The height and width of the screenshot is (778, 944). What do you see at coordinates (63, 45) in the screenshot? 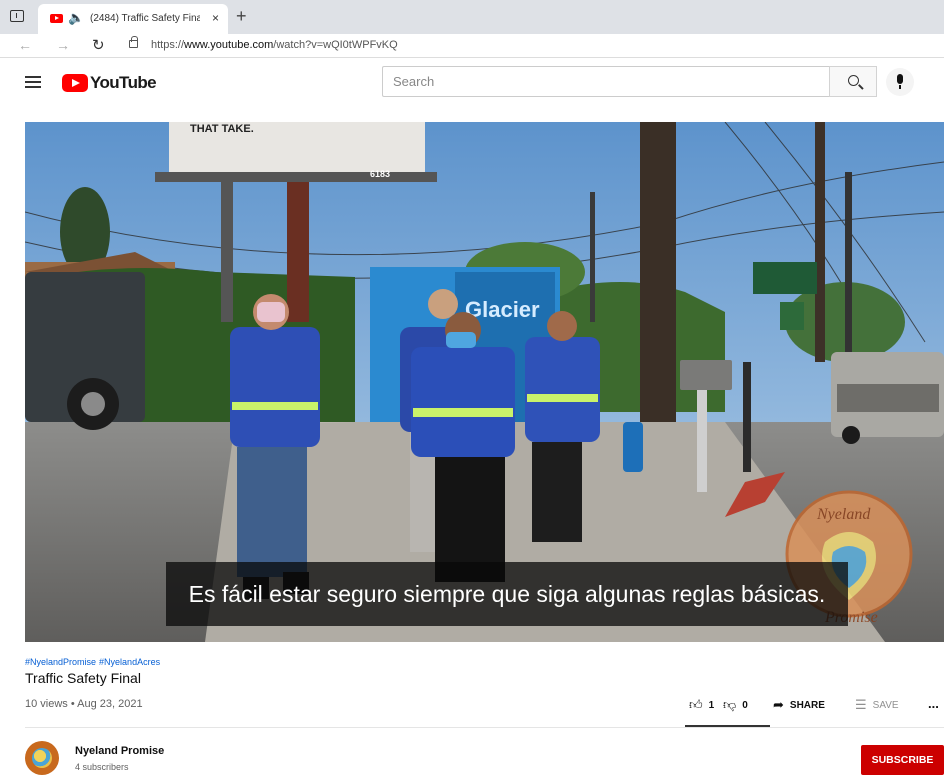
I see `forward-icon: →` at bounding box center [63, 45].